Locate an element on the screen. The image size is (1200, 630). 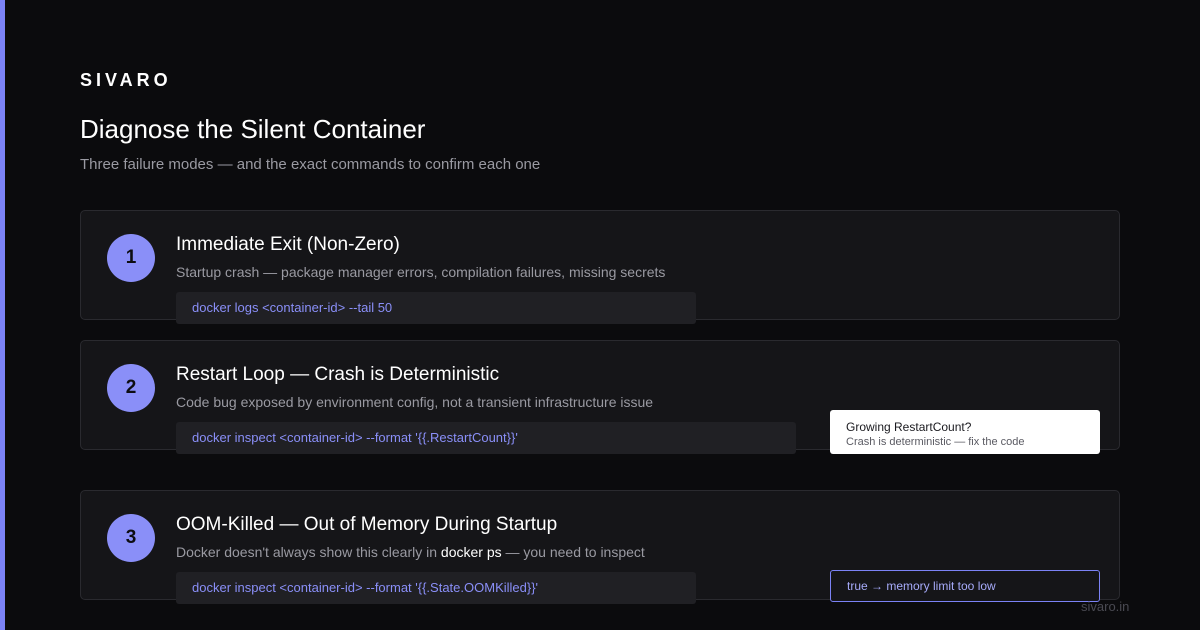
callout-title: Growing RestartCount? is located at coordinates (909, 427).